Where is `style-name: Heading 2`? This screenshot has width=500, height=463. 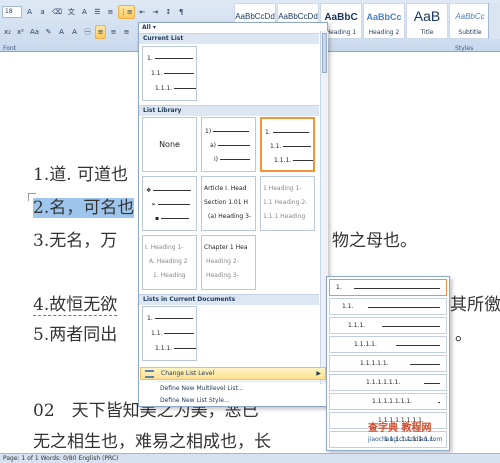
style-name: Heading 2 is located at coordinates (384, 32).